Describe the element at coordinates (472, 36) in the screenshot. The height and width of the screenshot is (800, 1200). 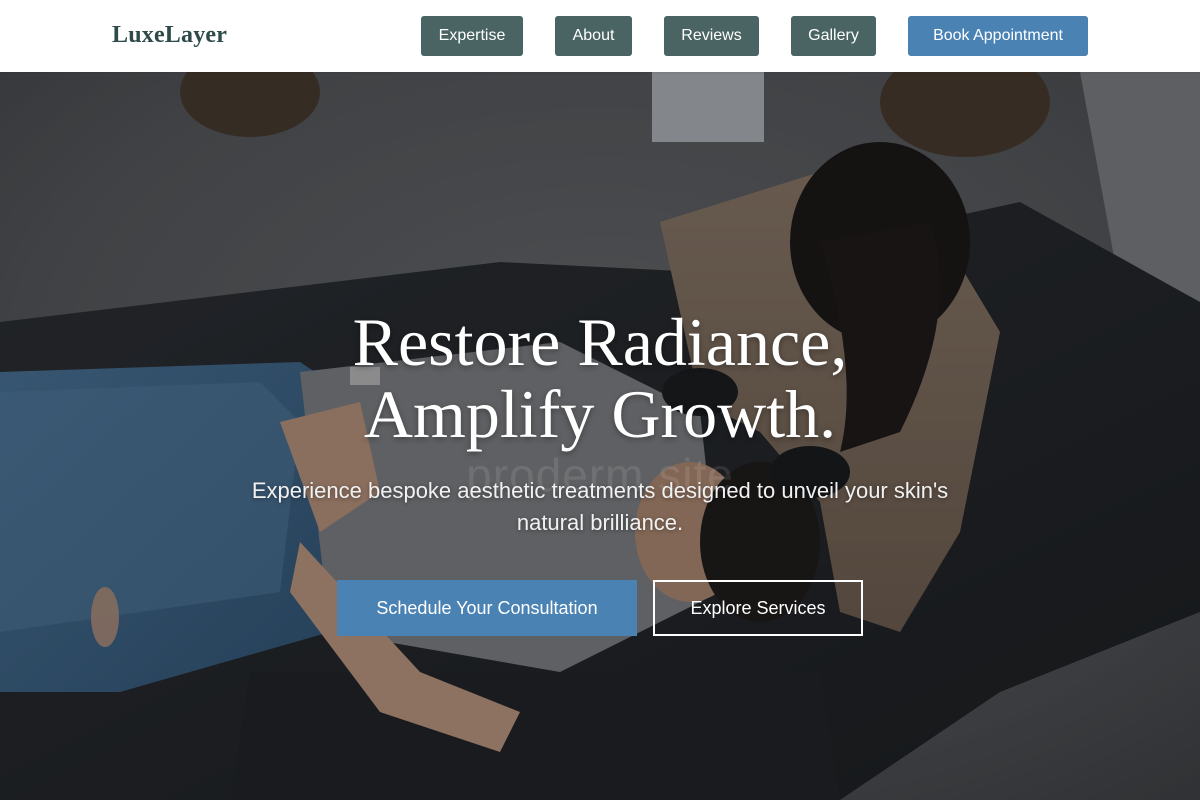
I see `nav-expertise-button: Expertise` at that location.